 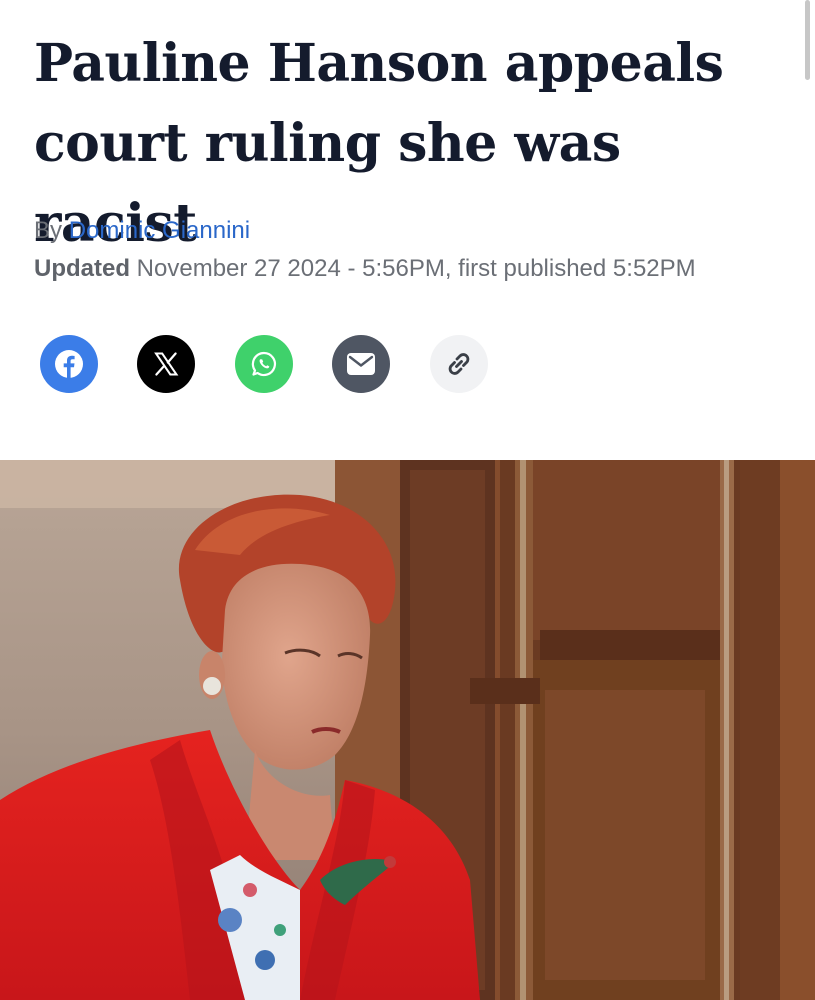 What do you see at coordinates (807, 40) in the screenshot?
I see `scrollbar` at bounding box center [807, 40].